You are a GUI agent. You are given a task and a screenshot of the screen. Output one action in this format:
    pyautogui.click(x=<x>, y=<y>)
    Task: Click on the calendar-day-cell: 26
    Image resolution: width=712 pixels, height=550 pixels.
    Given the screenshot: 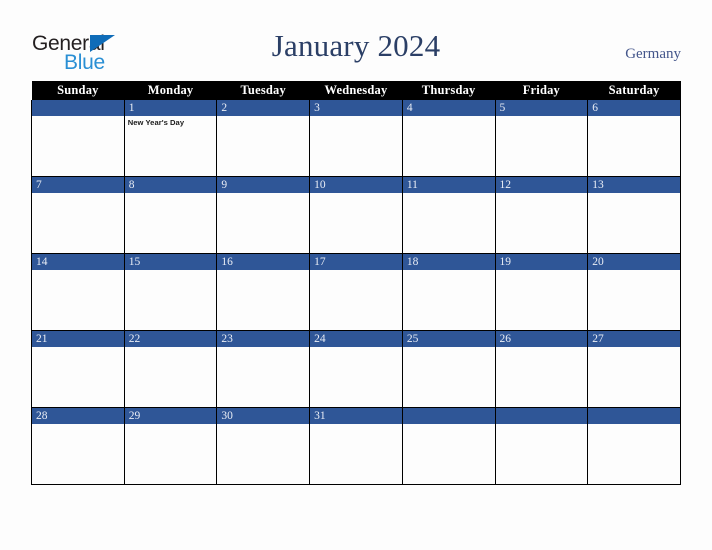 What is the action you would take?
    pyautogui.click(x=541, y=369)
    